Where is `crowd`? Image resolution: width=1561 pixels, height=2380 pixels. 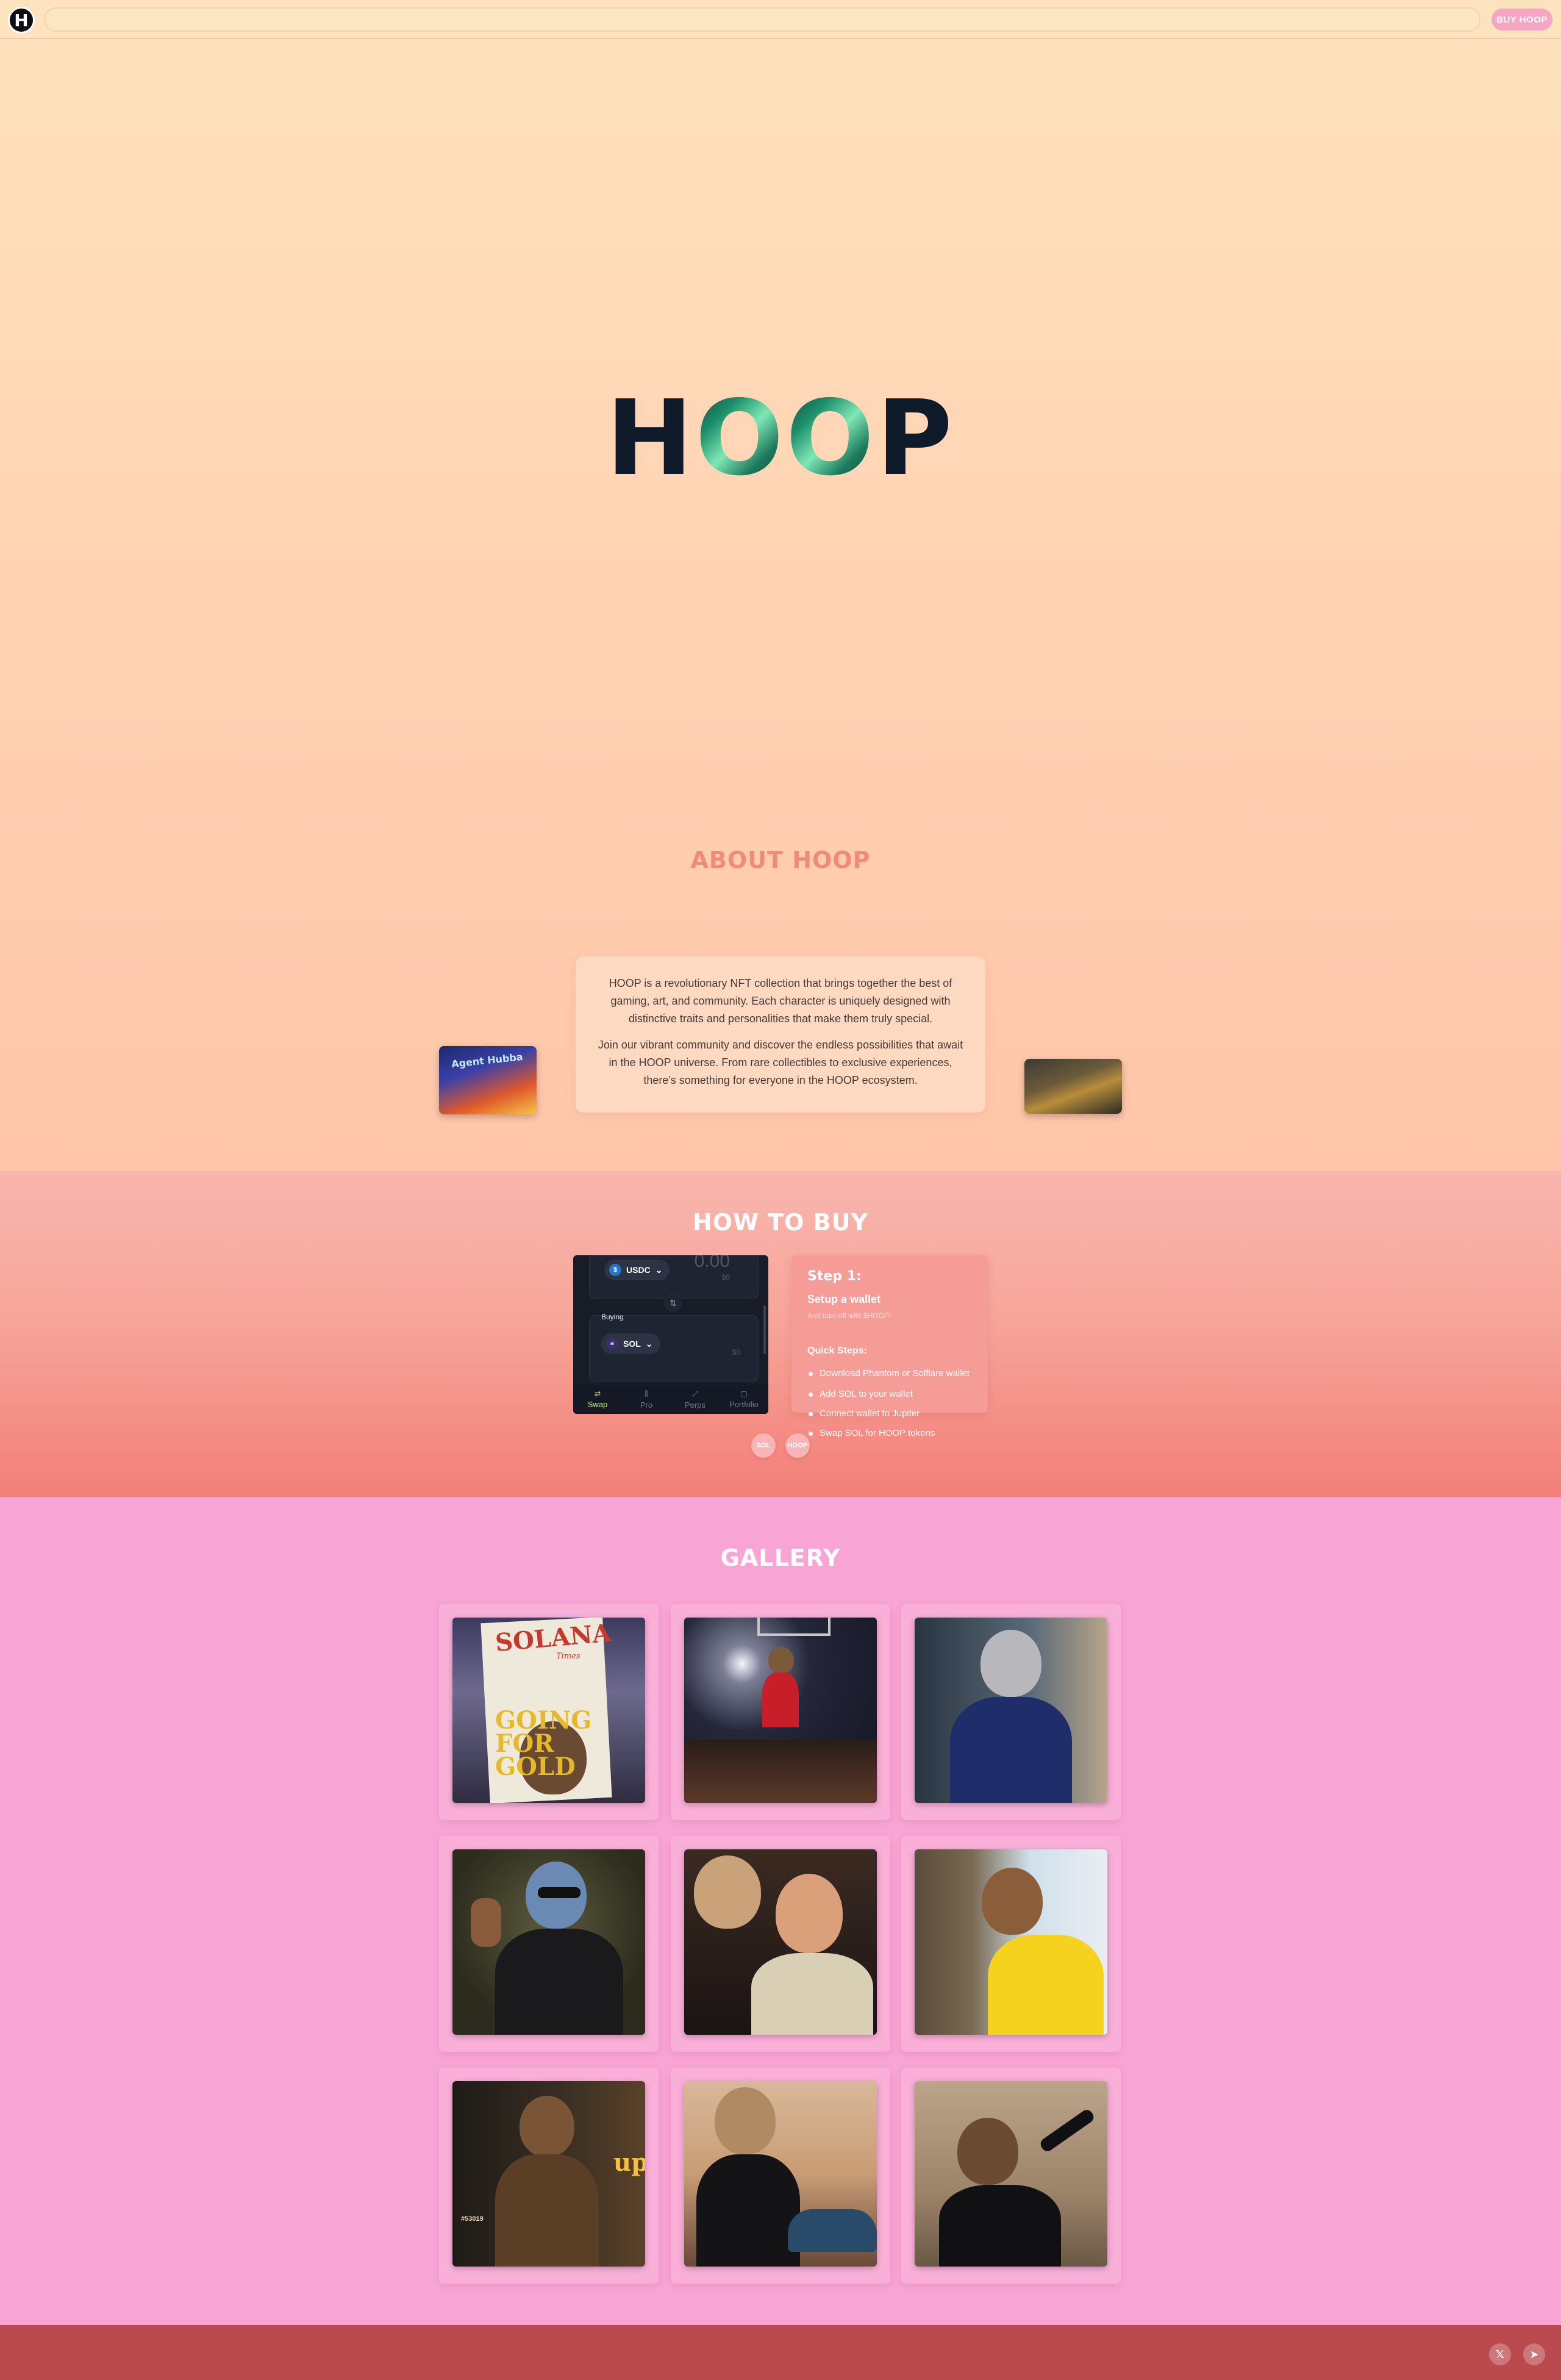
crowd is located at coordinates (780, 1771).